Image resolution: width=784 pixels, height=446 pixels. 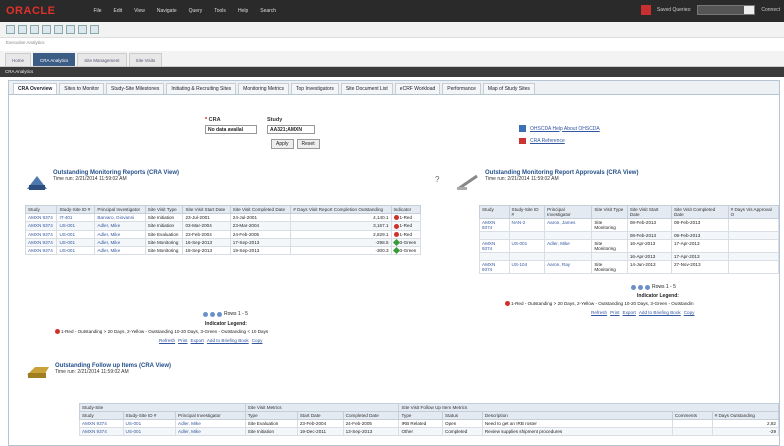 I want to click on subtab-map-study-sites: Map of Study Sites, so click(x=508, y=88).